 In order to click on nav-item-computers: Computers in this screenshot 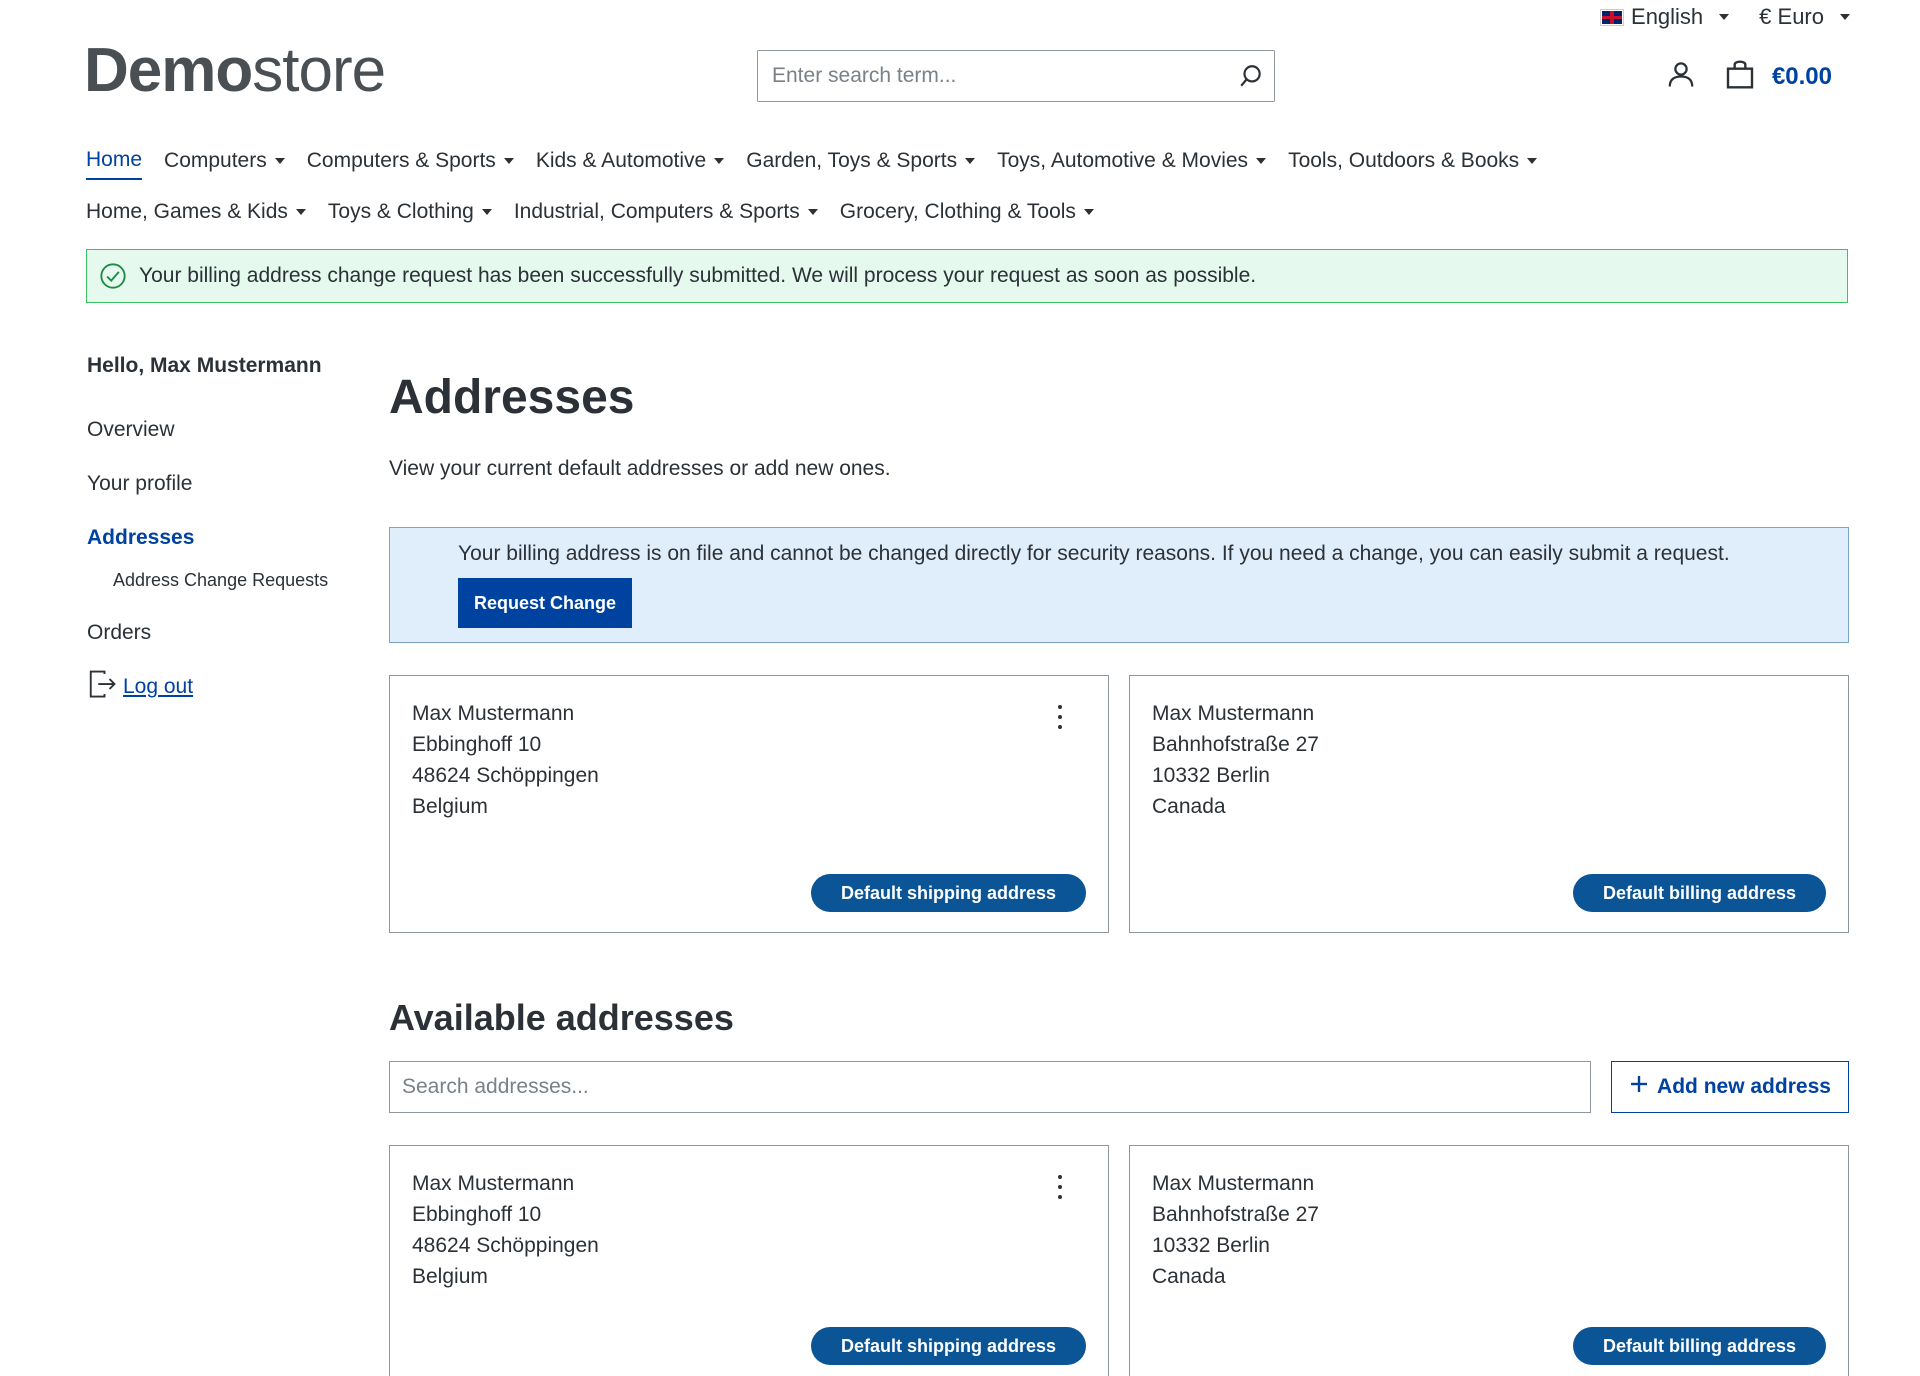, I will do `click(224, 164)`.